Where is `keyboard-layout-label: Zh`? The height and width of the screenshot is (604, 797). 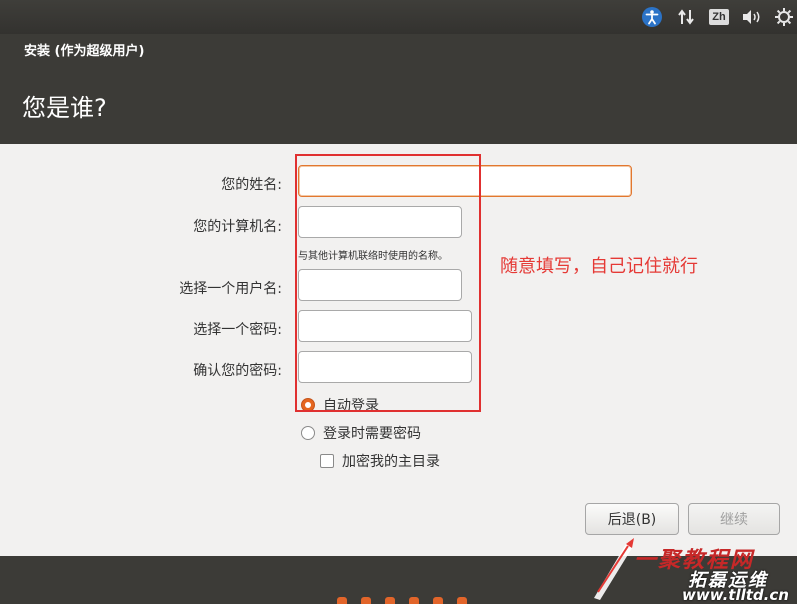
keyboard-layout-label: Zh is located at coordinates (719, 17).